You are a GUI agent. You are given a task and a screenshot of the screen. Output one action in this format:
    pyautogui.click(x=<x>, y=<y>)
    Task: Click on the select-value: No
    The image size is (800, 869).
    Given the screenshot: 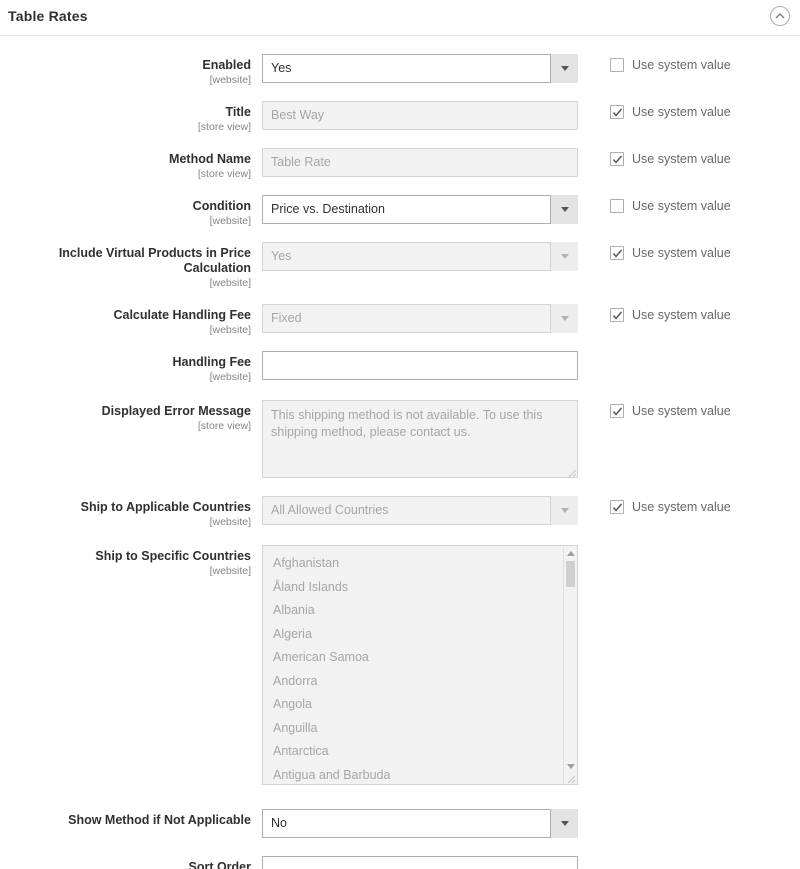 What is the action you would take?
    pyautogui.click(x=420, y=823)
    